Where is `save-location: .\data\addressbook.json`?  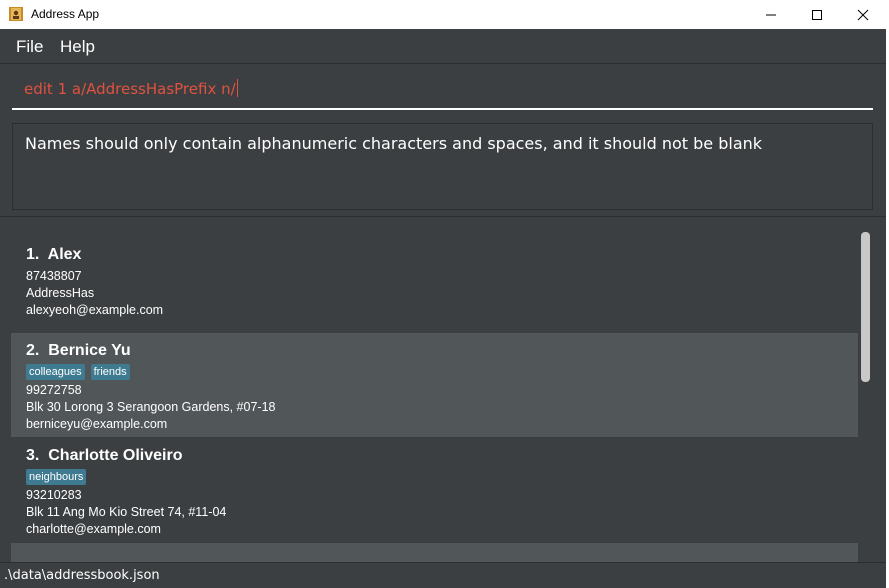
save-location: .\data\addressbook.json is located at coordinates (82, 575).